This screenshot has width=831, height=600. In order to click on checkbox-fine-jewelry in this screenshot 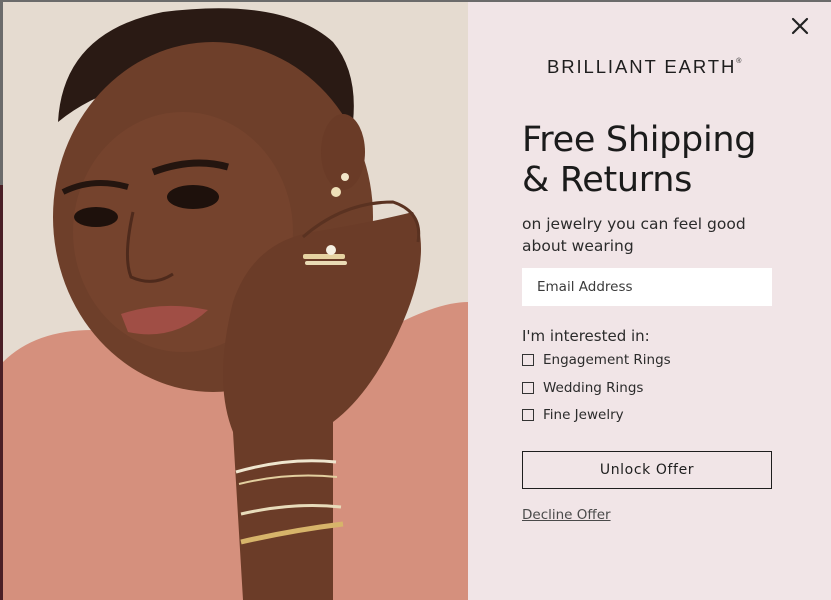, I will do `click(528, 415)`.